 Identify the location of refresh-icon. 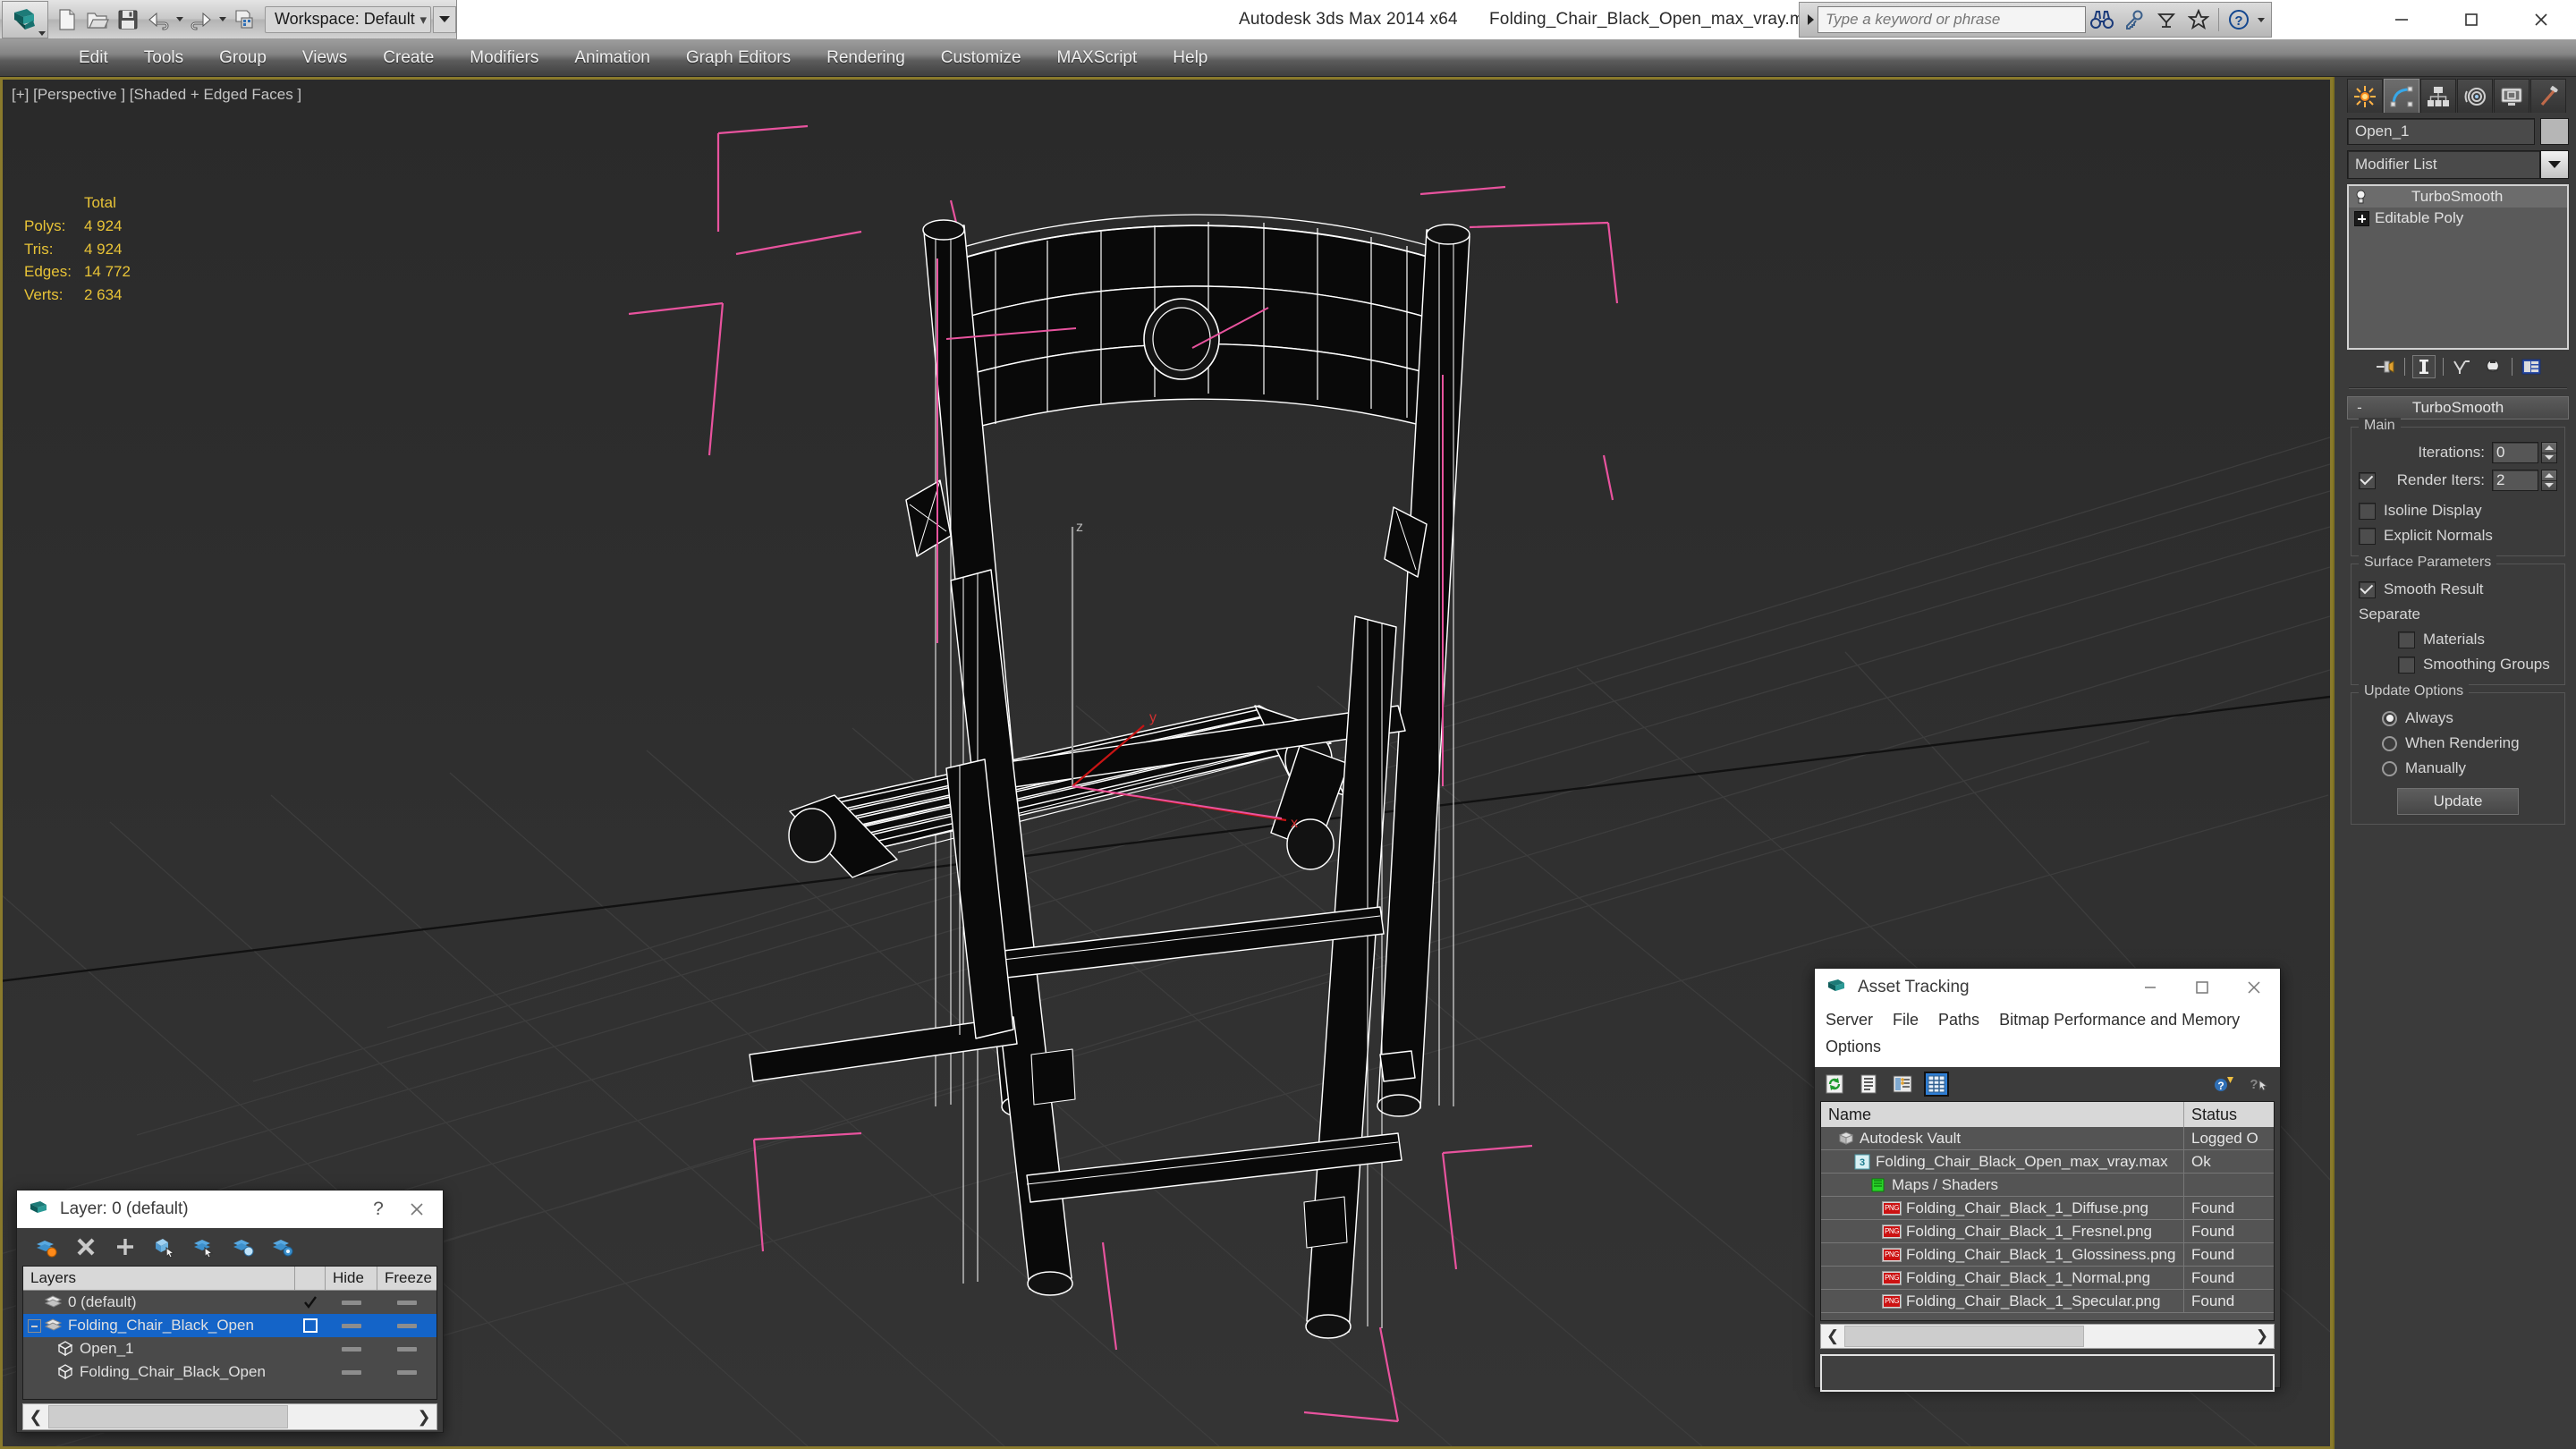
(1834, 1084).